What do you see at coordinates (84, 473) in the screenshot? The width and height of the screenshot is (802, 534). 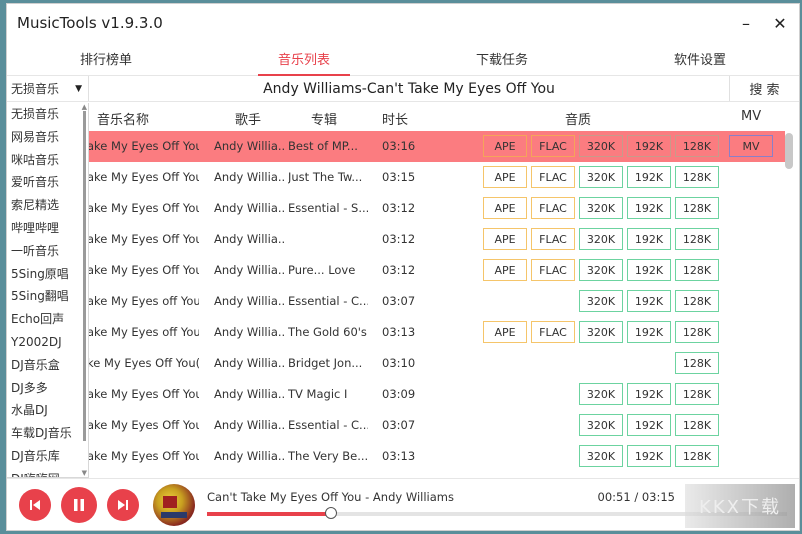 I see `scroll-down-icon: ▼` at bounding box center [84, 473].